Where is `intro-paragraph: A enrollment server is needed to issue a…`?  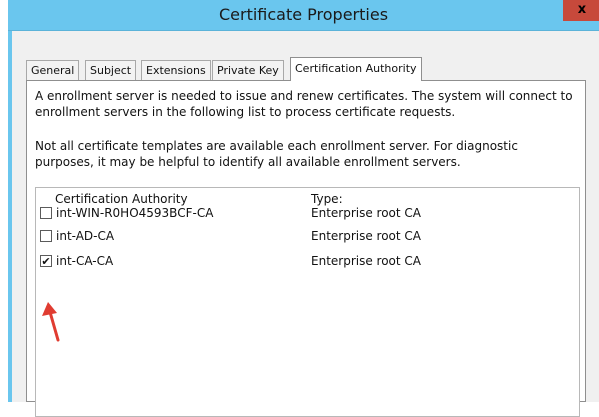 intro-paragraph: A enrollment server is needed to issue a… is located at coordinates (304, 104).